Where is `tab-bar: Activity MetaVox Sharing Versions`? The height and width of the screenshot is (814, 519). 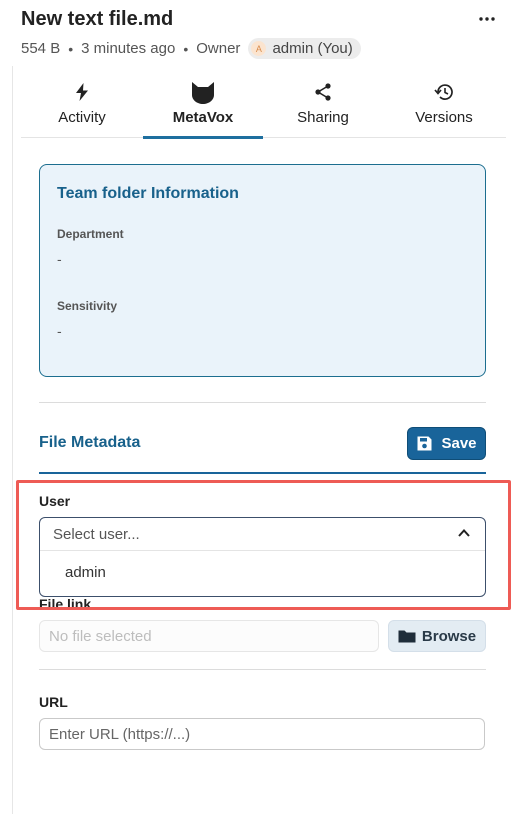
tab-bar: Activity MetaVox Sharing Versions is located at coordinates (263, 105).